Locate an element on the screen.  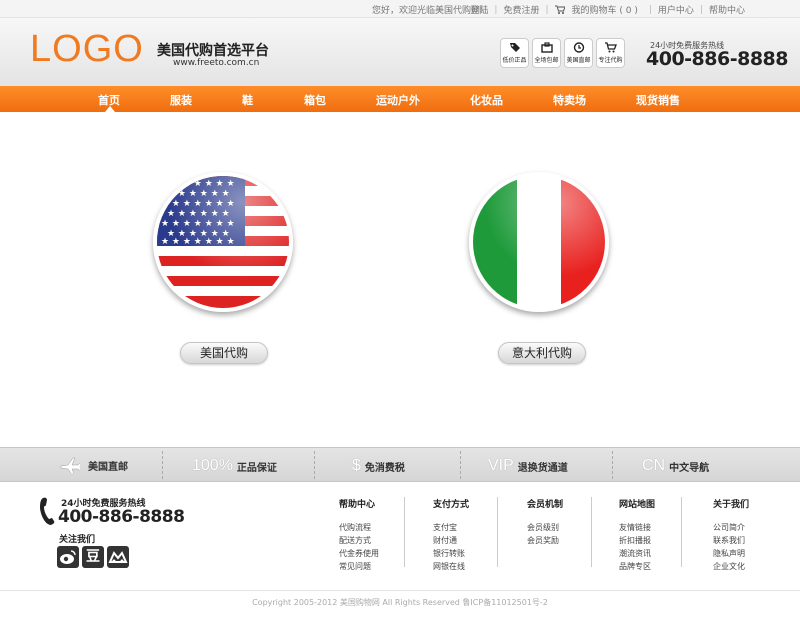
footer-col-title: 会员机制 is located at coordinates (545, 505).